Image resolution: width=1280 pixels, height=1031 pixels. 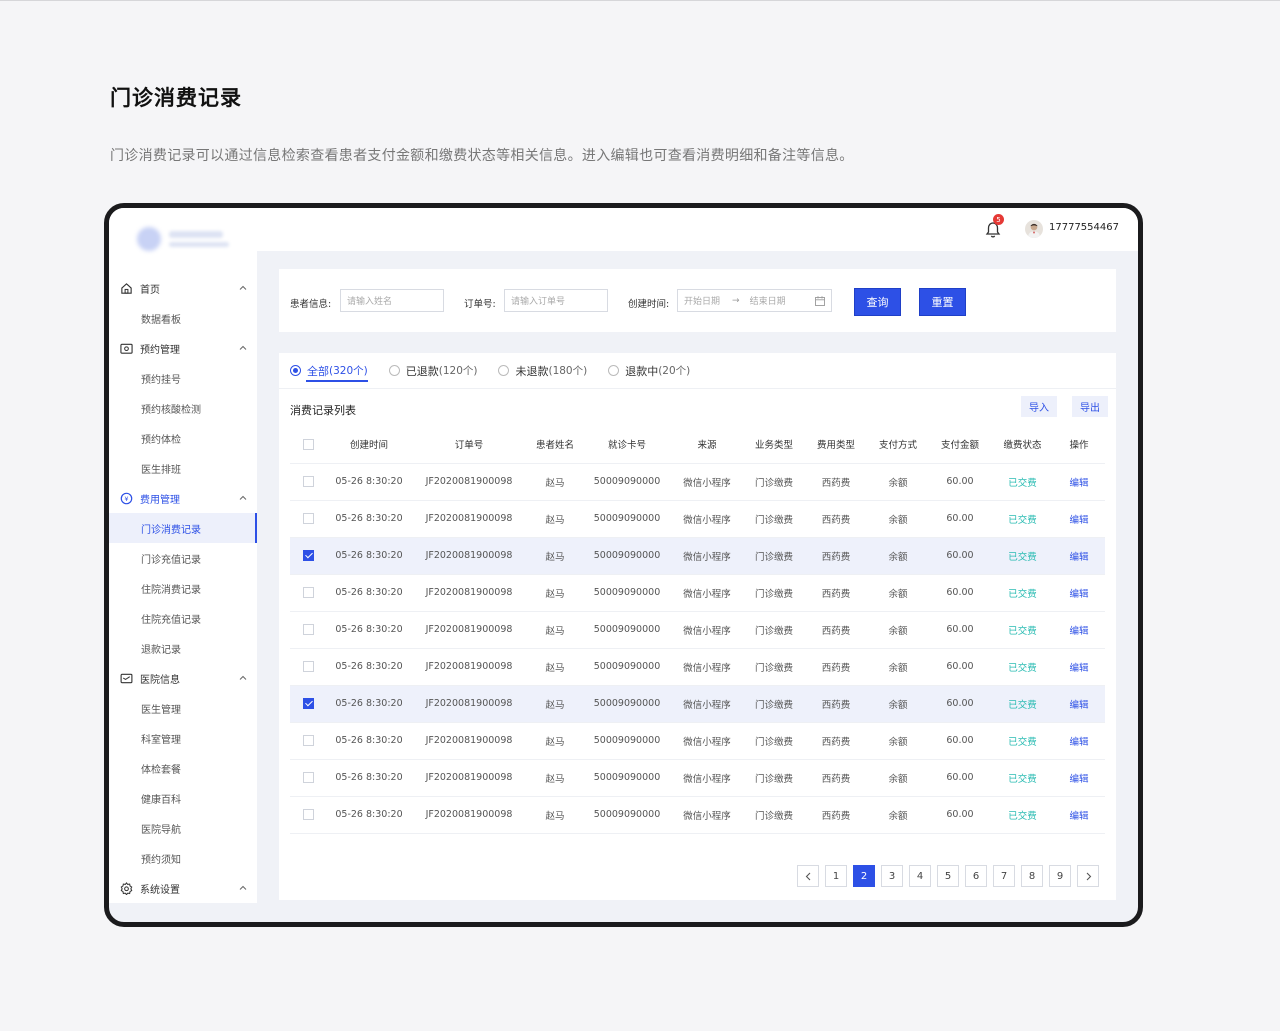 What do you see at coordinates (627, 481) in the screenshot?
I see `table-cell: 50009090000` at bounding box center [627, 481].